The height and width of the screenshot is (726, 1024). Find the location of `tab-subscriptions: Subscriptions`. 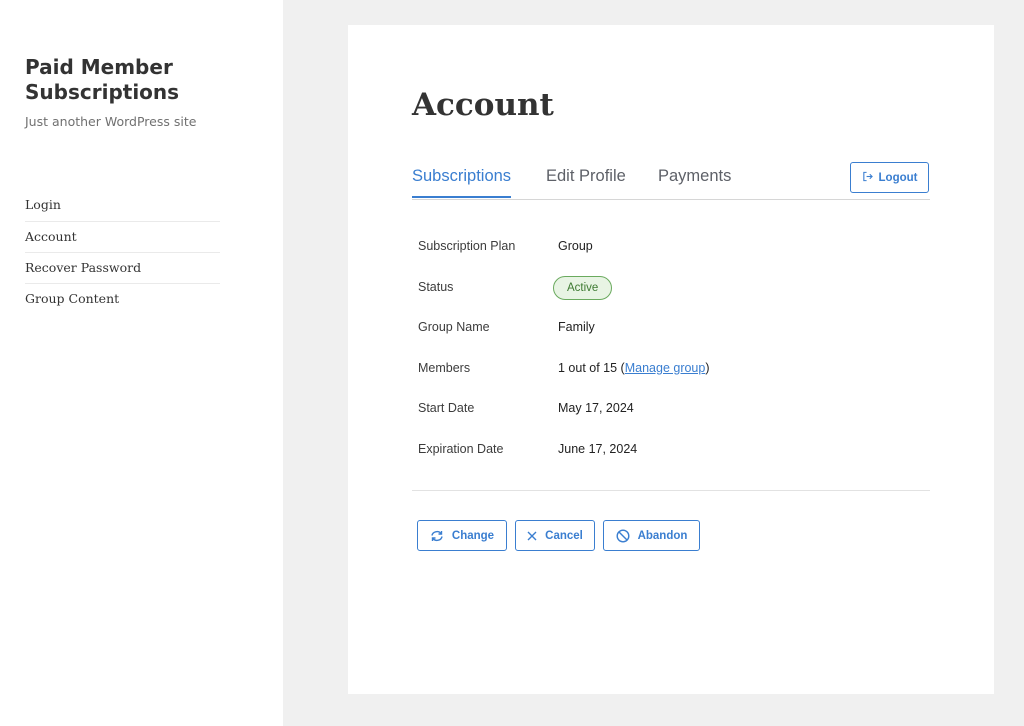

tab-subscriptions: Subscriptions is located at coordinates (462, 182).